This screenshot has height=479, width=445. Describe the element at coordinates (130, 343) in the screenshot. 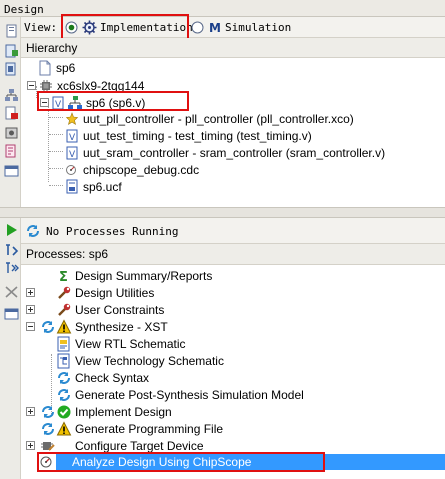

I see `process-label: View RTL Schematic` at that location.